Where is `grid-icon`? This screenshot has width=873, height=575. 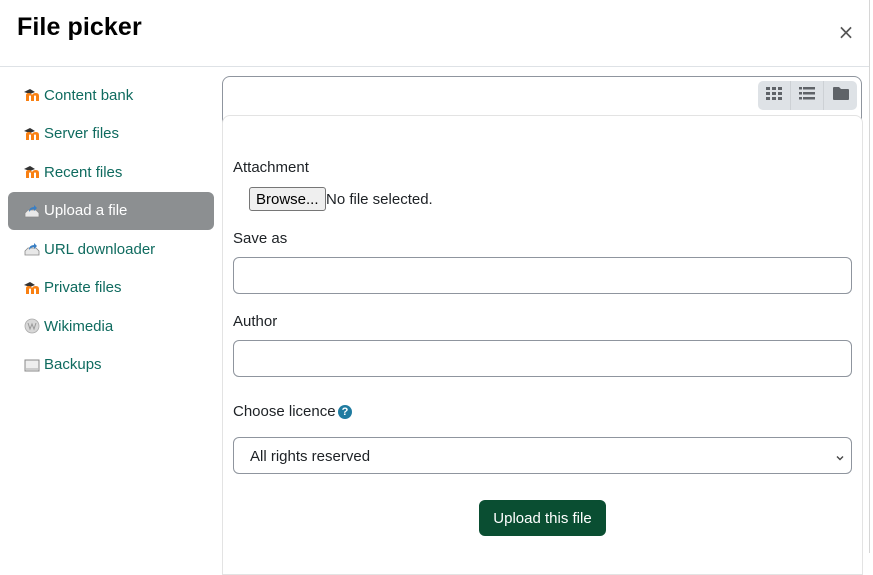 grid-icon is located at coordinates (774, 95).